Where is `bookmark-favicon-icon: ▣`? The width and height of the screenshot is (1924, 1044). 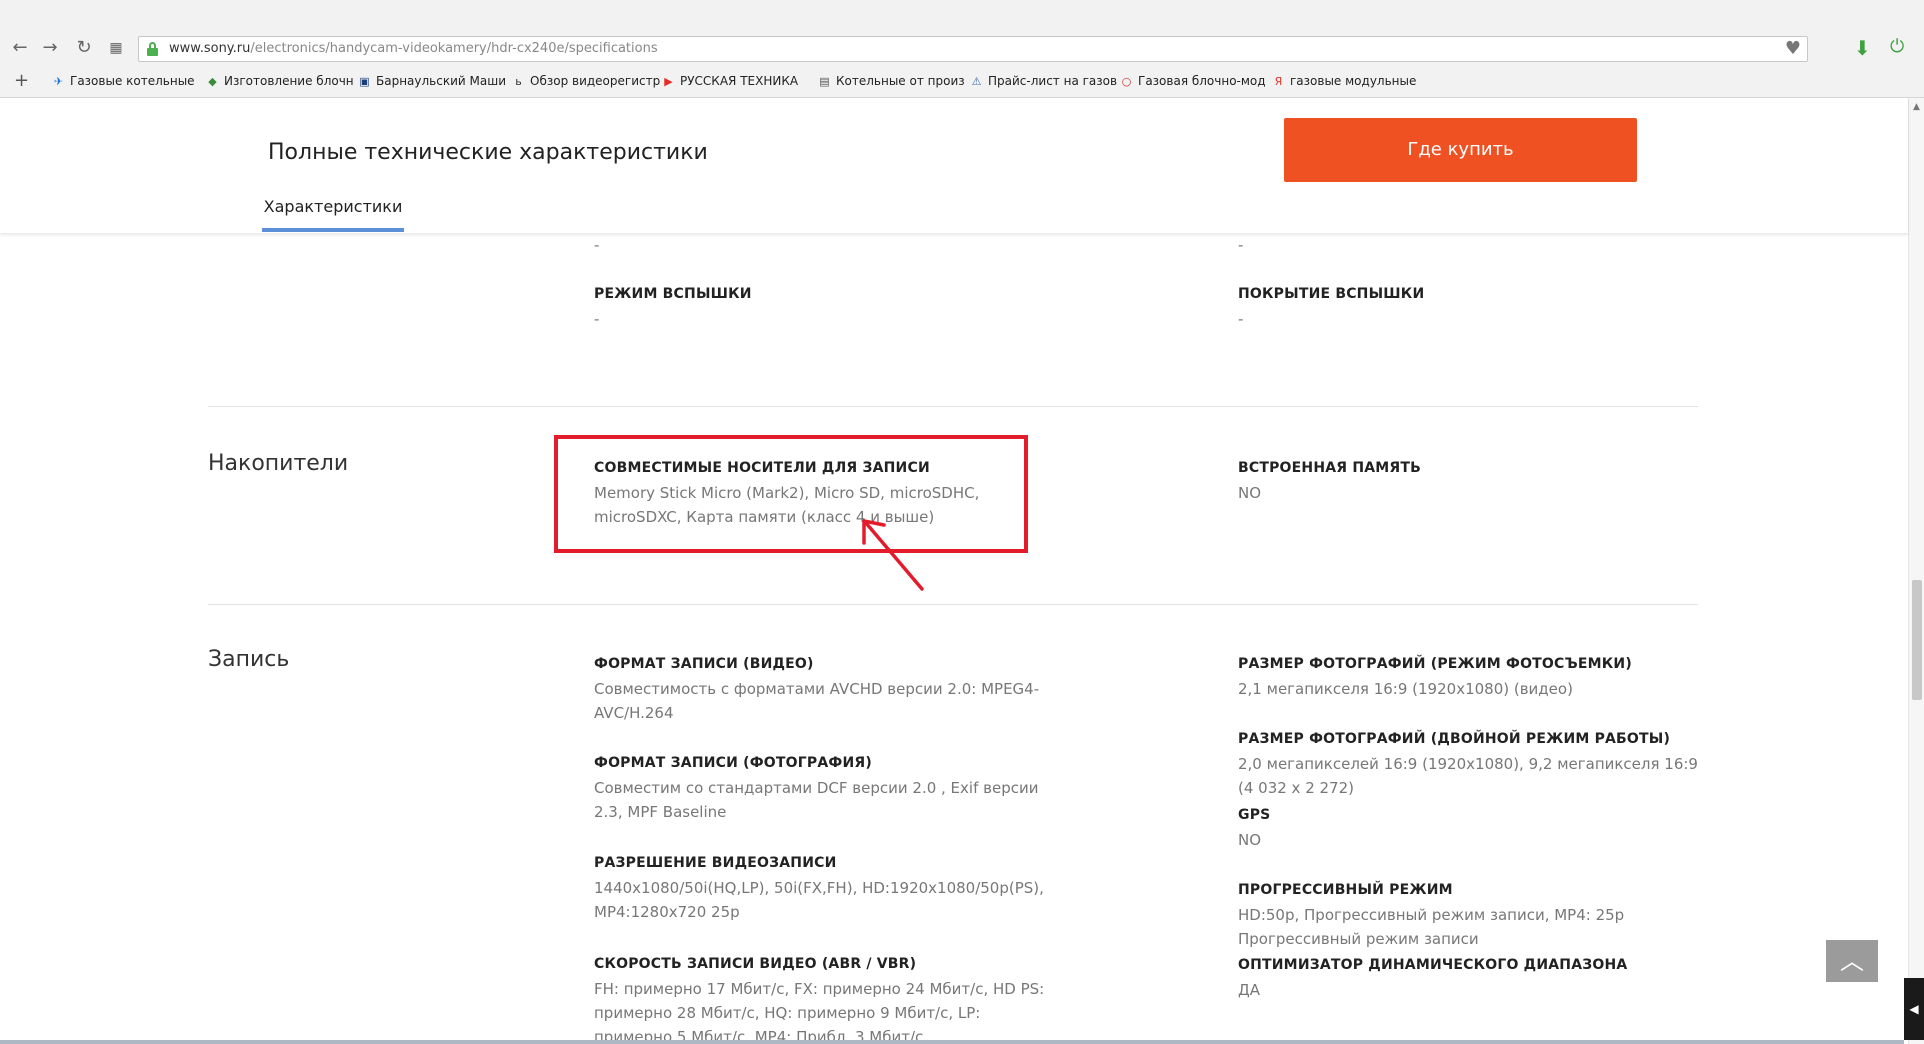
bookmark-favicon-icon: ▣ is located at coordinates (364, 81).